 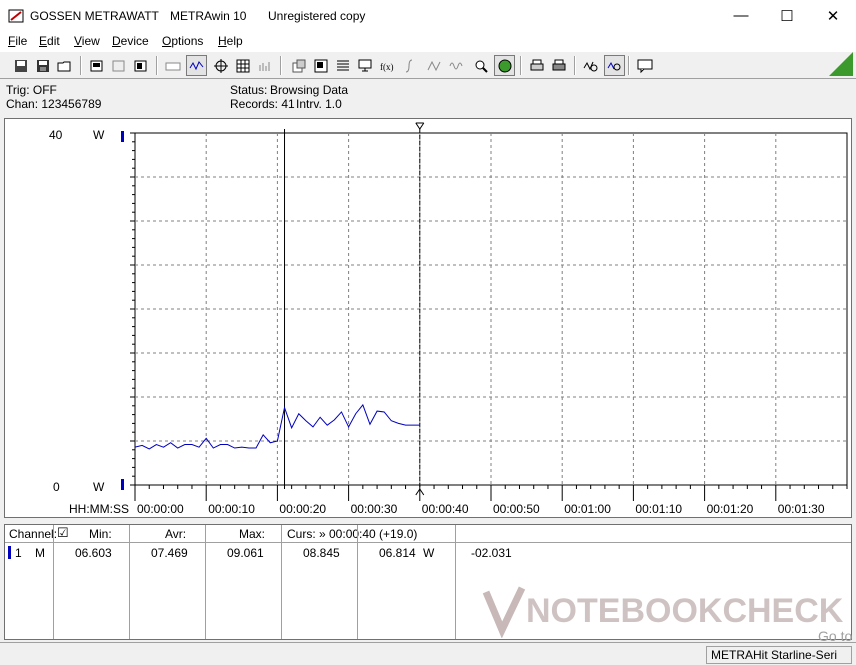 I want to click on x-axis-label: HH:MM:SS, so click(x=99, y=509).